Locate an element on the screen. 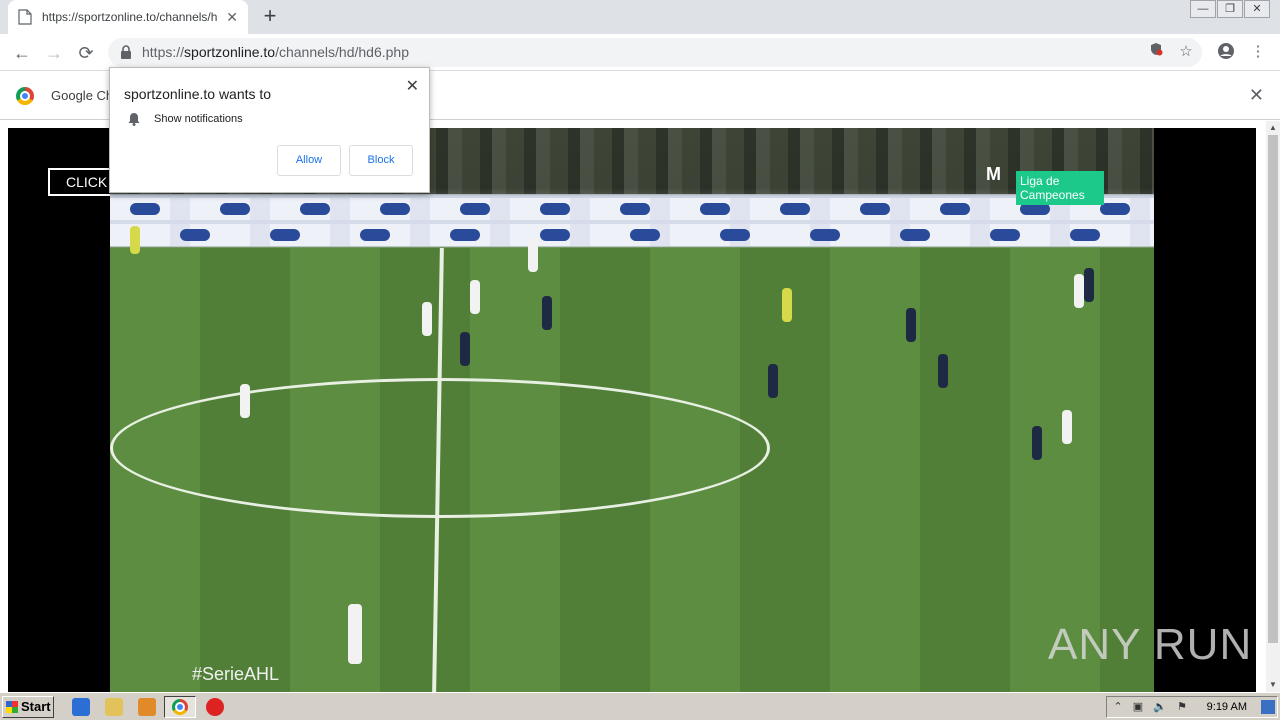  scroll-up-icon: ▲ is located at coordinates (1273, 128).